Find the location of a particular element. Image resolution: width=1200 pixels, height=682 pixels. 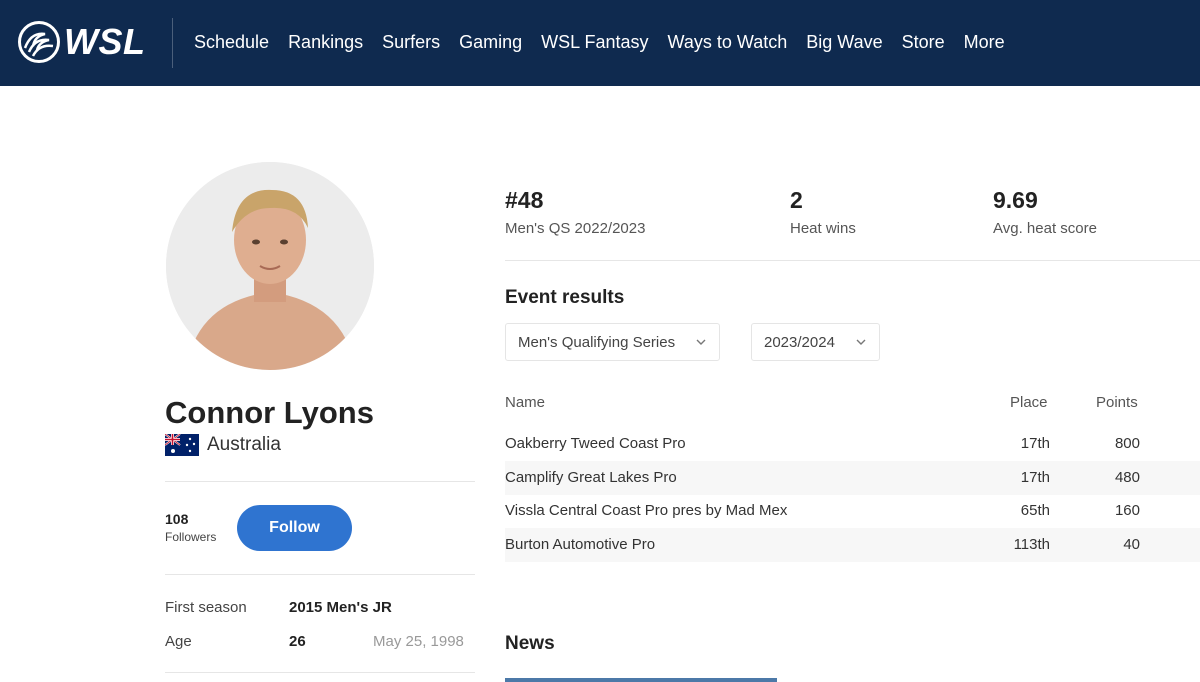

first-season-label: First season is located at coordinates (206, 607).